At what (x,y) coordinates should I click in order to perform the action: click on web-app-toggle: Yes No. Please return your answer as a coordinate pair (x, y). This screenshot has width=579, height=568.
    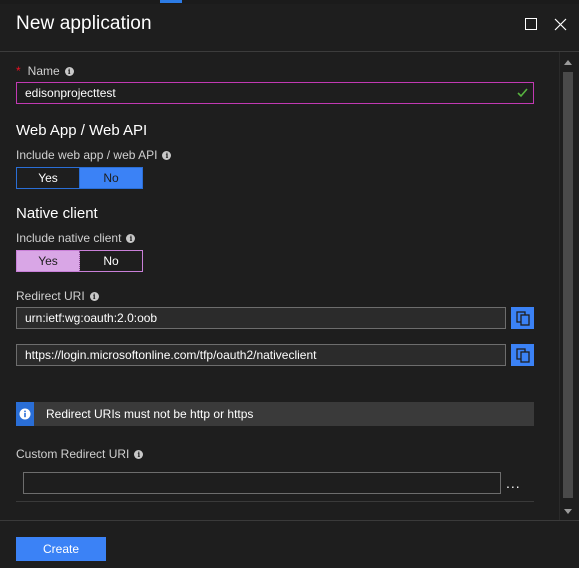
    Looking at the image, I should click on (79, 178).